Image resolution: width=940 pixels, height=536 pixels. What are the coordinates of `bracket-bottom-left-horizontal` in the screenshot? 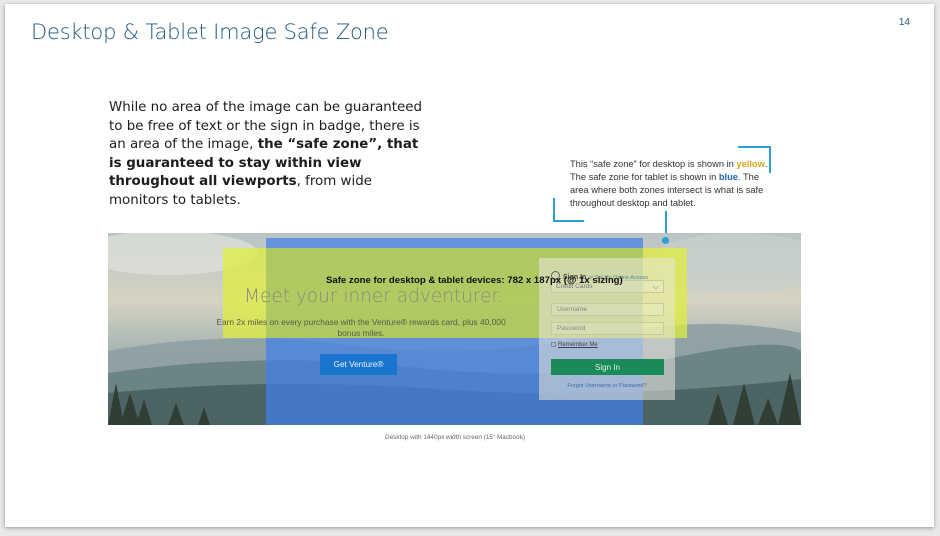 It's located at (568, 221).